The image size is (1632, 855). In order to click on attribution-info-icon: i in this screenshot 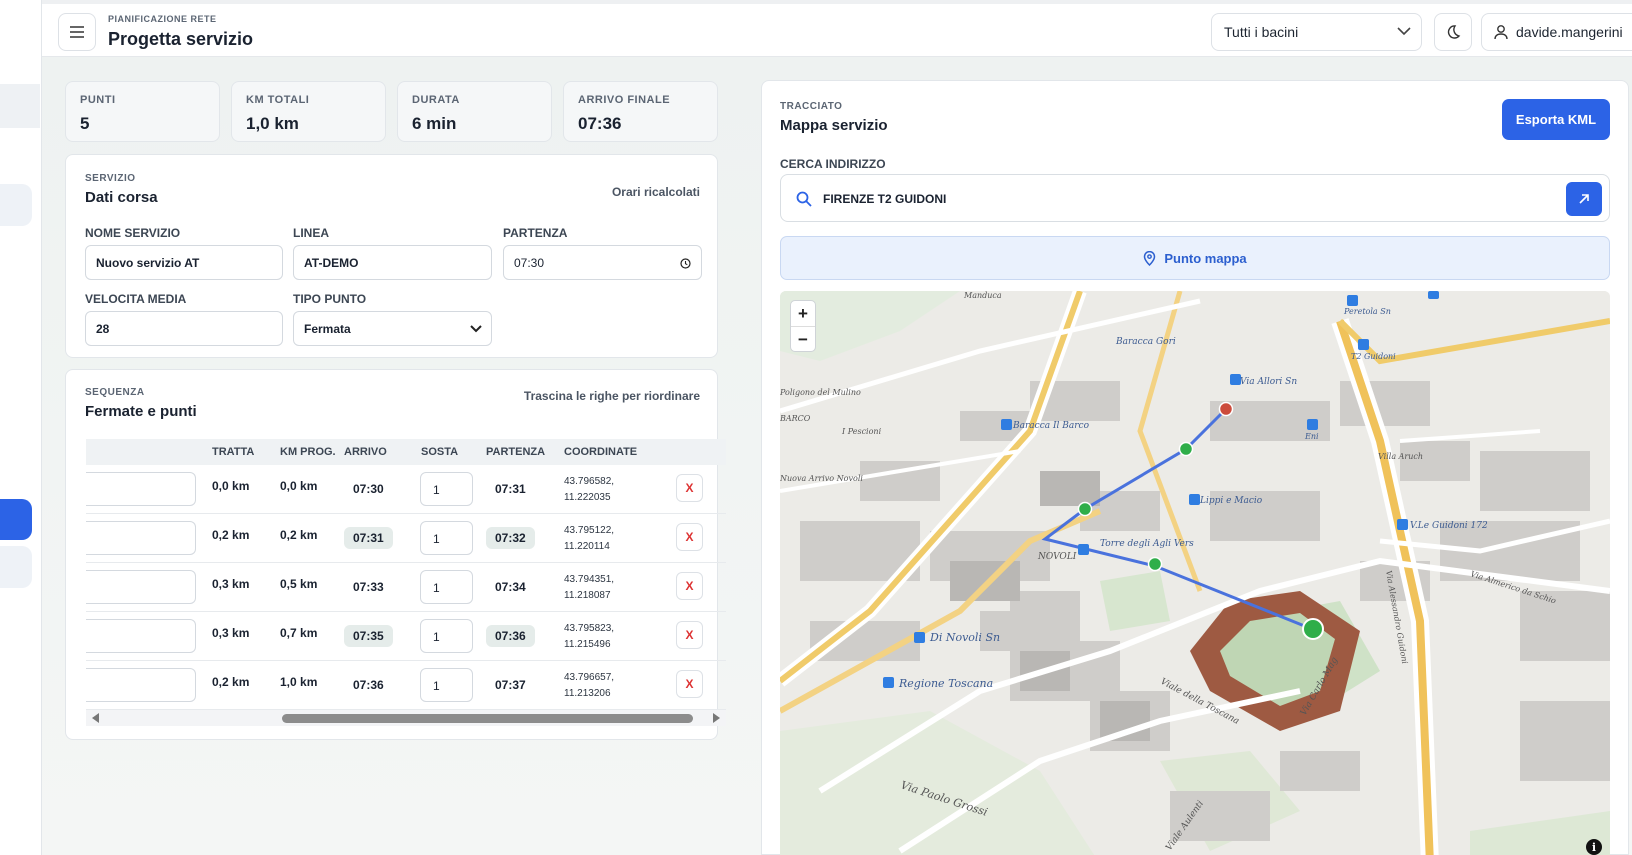, I will do `click(1594, 847)`.